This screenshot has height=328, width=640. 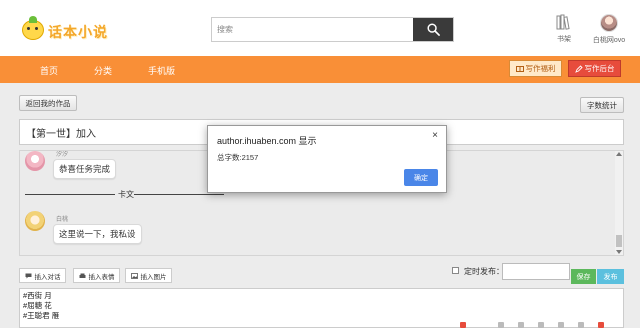 I want to click on writing-backend-button: 写作后台, so click(x=594, y=68).